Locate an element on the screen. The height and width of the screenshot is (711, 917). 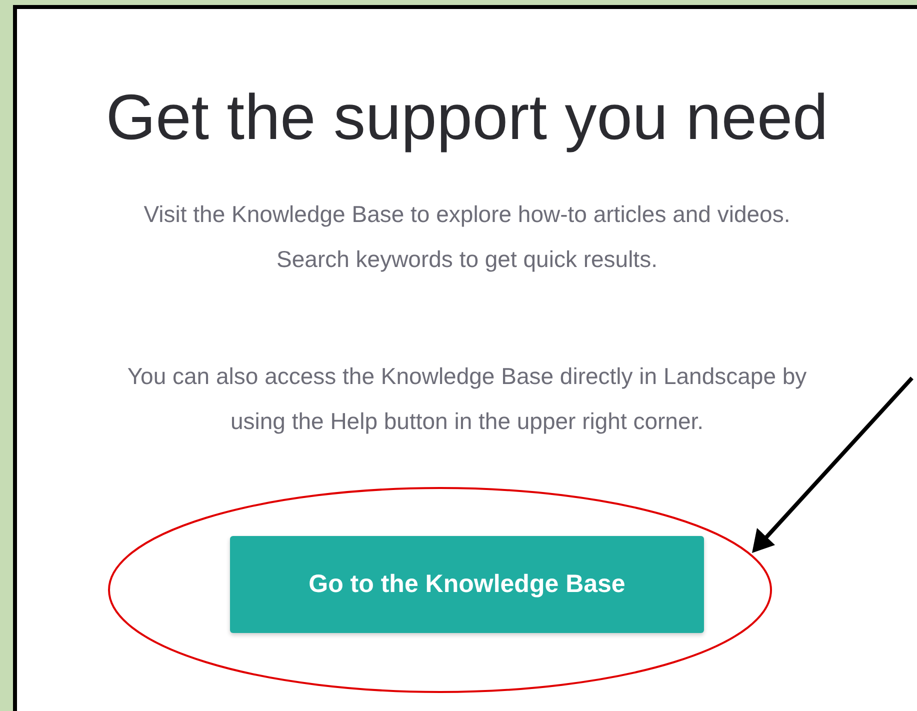
knowledge-base-button: Go to the Knowledge Base is located at coordinates (467, 584).